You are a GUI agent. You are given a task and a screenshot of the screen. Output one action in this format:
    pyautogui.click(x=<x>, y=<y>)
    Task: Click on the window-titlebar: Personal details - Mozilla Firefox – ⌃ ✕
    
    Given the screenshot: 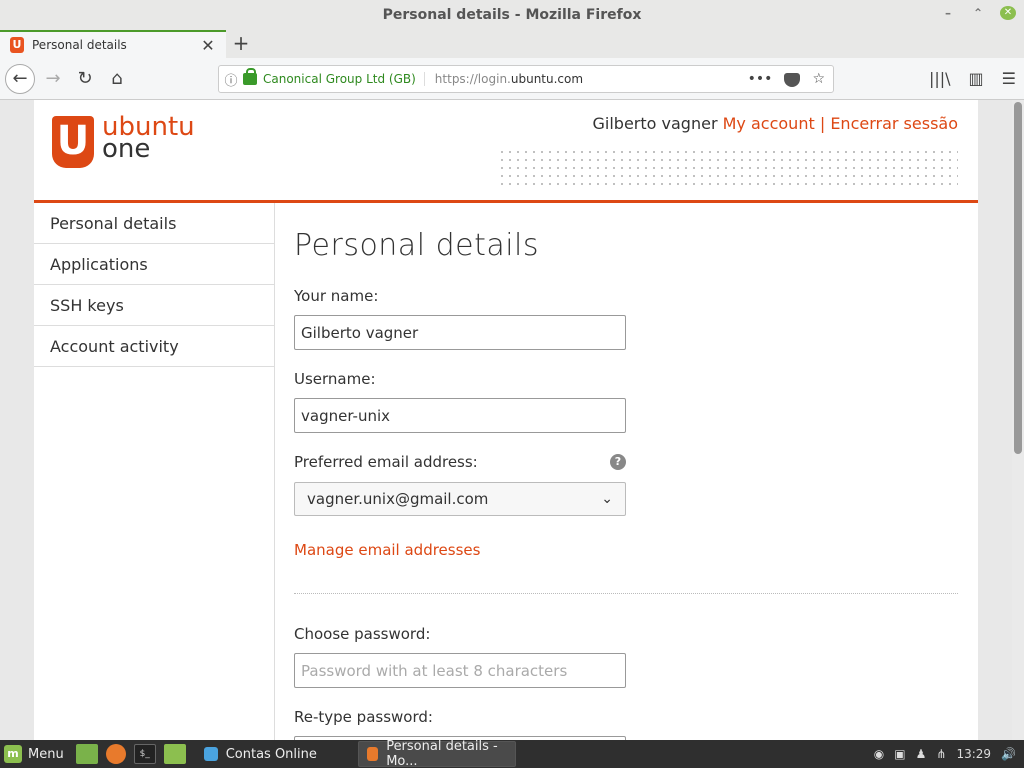 What is the action you would take?
    pyautogui.click(x=512, y=15)
    